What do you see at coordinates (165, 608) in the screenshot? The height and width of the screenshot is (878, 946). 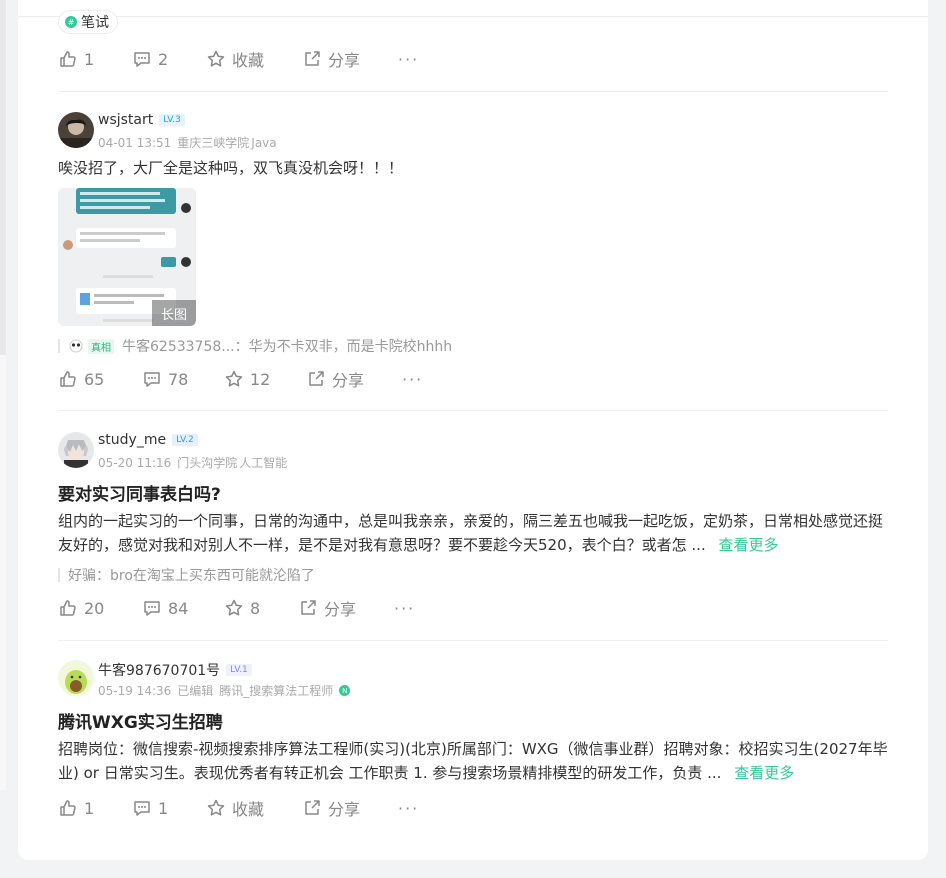 I see `comment-button: 84` at bounding box center [165, 608].